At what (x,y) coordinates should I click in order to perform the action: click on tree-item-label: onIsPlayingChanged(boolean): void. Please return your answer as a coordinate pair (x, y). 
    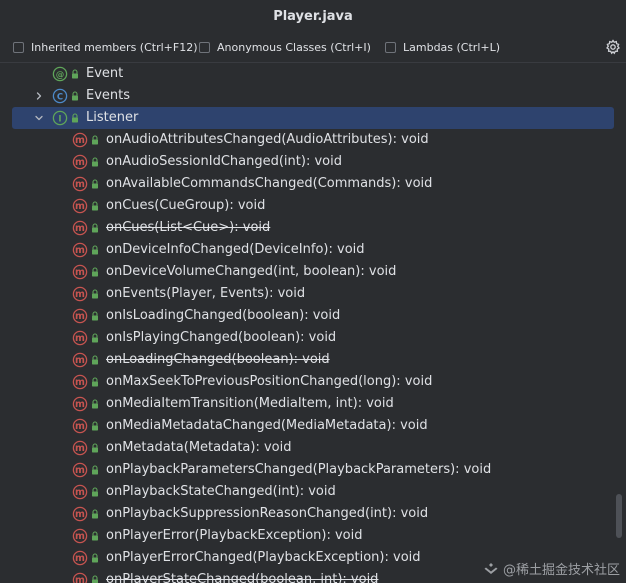
    Looking at the image, I should click on (221, 337).